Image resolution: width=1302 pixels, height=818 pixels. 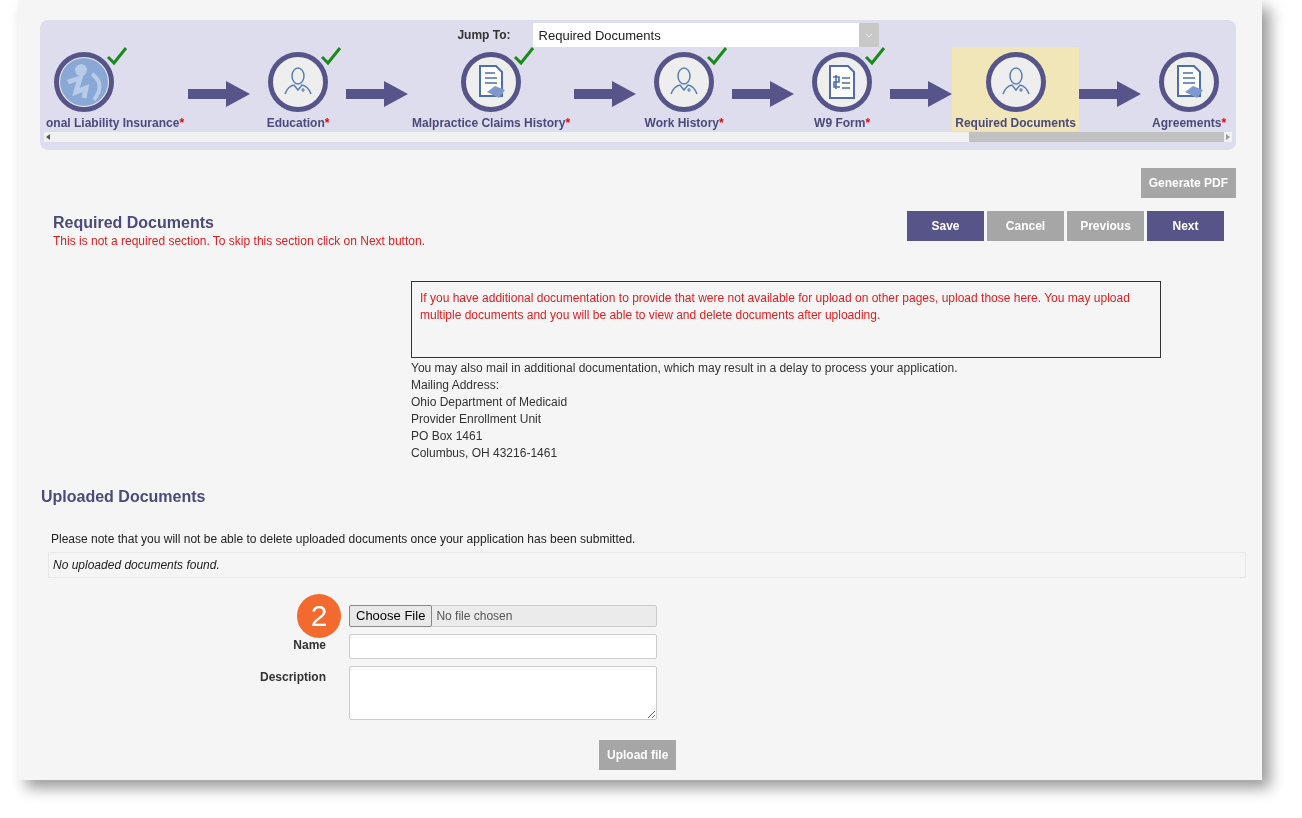 What do you see at coordinates (391, 615) in the screenshot?
I see `choose-file-button: Choose File` at bounding box center [391, 615].